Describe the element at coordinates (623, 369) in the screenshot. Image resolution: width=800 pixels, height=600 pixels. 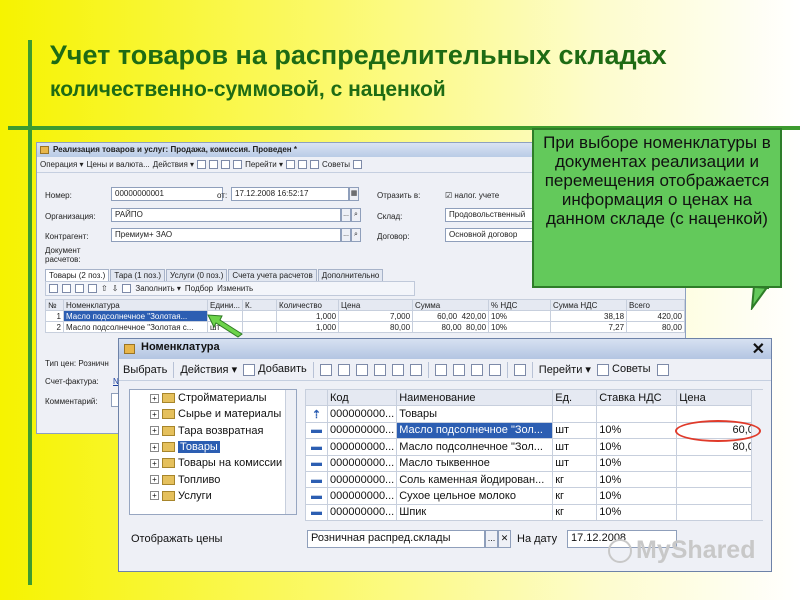
I see `sovety-button: Советы` at that location.